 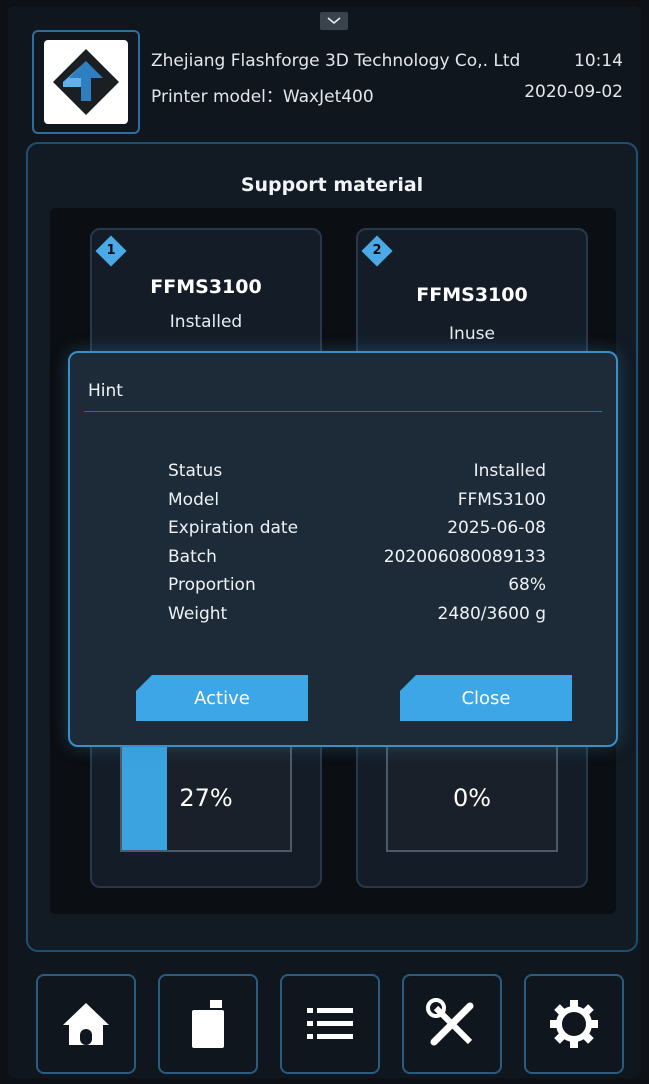 I want to click on info-value: 68%, so click(x=527, y=585).